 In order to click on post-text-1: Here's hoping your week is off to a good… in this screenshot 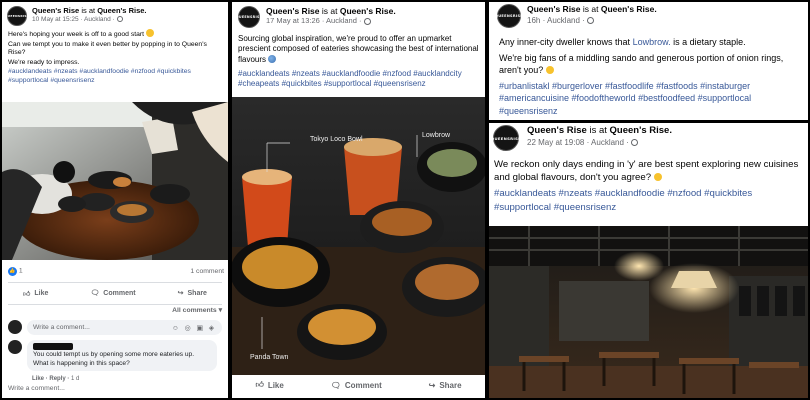, I will do `click(76, 34)`.